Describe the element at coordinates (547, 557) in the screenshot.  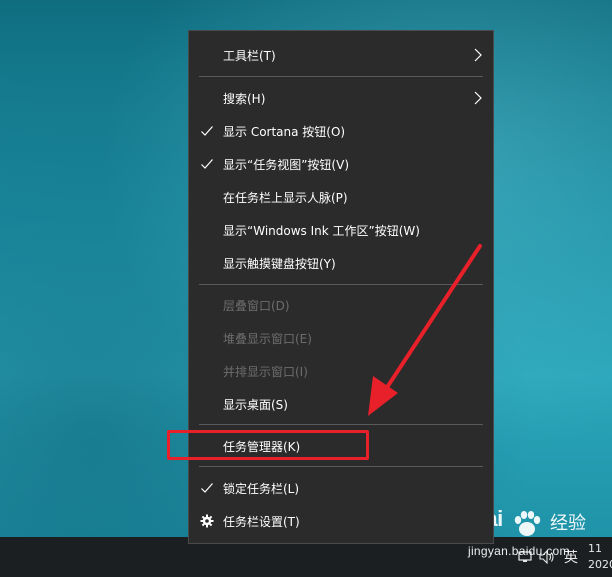
I see `volume-icon` at that location.